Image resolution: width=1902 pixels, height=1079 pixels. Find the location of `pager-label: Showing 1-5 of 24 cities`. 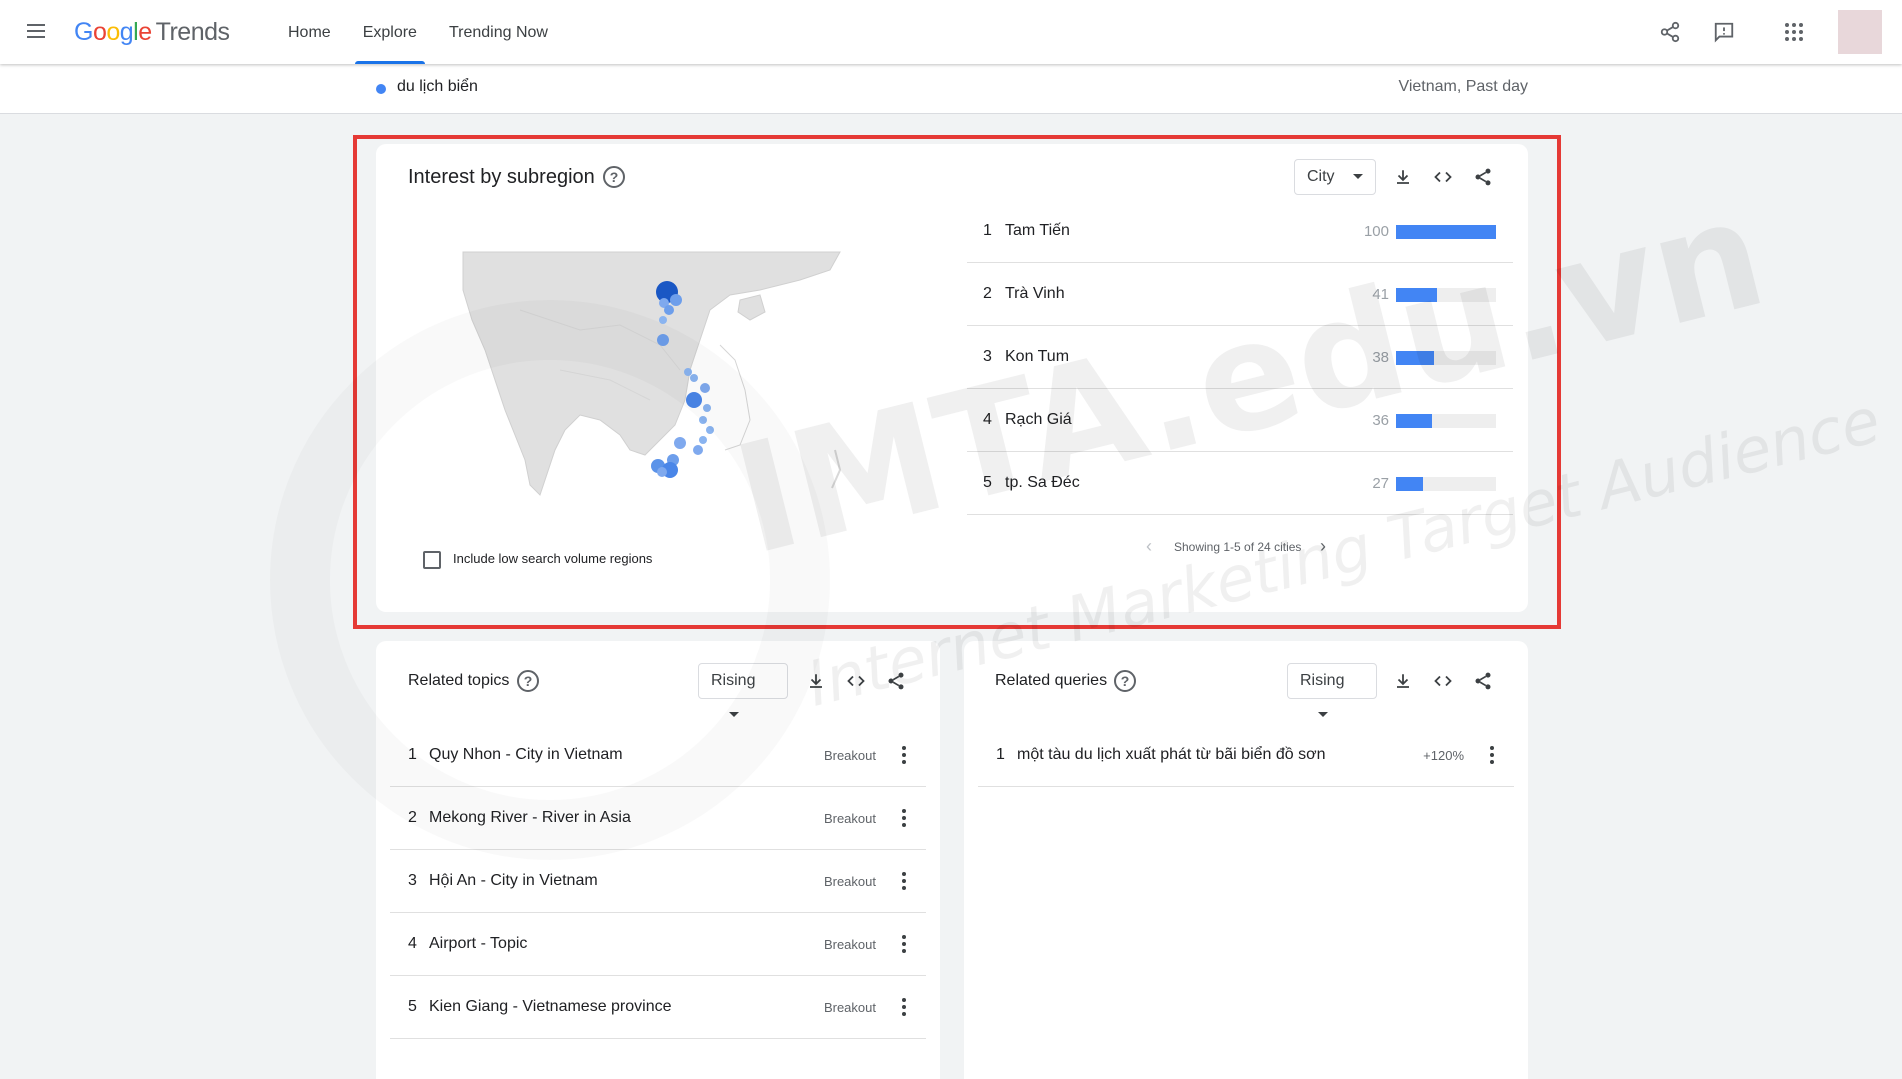

pager-label: Showing 1-5 of 24 cities is located at coordinates (1238, 547).